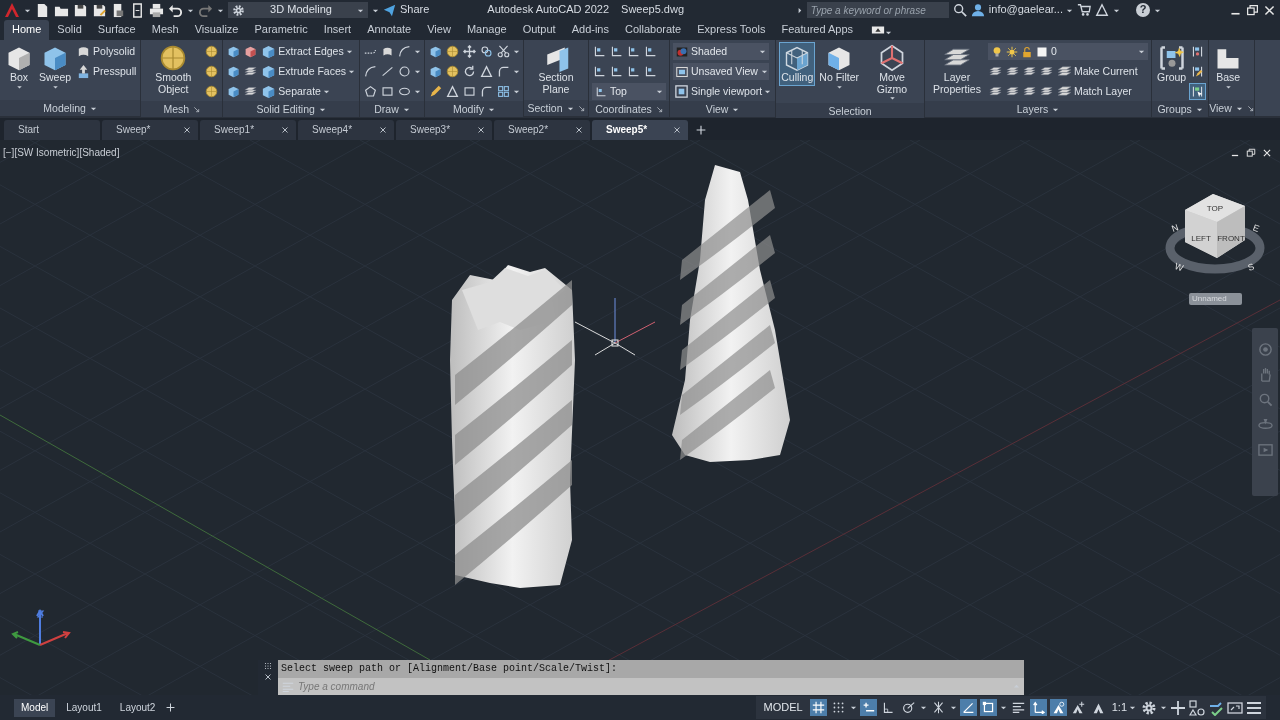 The width and height of the screenshot is (1280, 720). I want to click on model-space-button: MODEL, so click(783, 707).